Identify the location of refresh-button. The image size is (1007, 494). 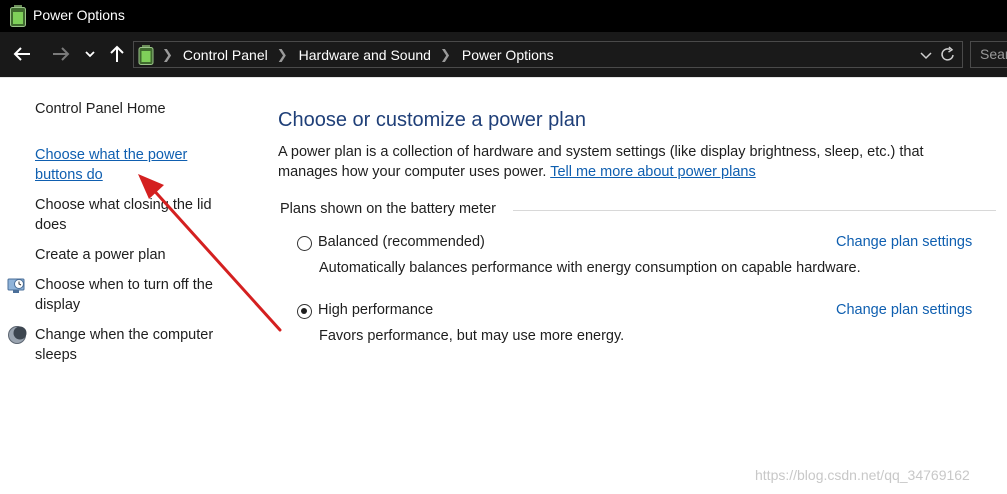
(948, 57).